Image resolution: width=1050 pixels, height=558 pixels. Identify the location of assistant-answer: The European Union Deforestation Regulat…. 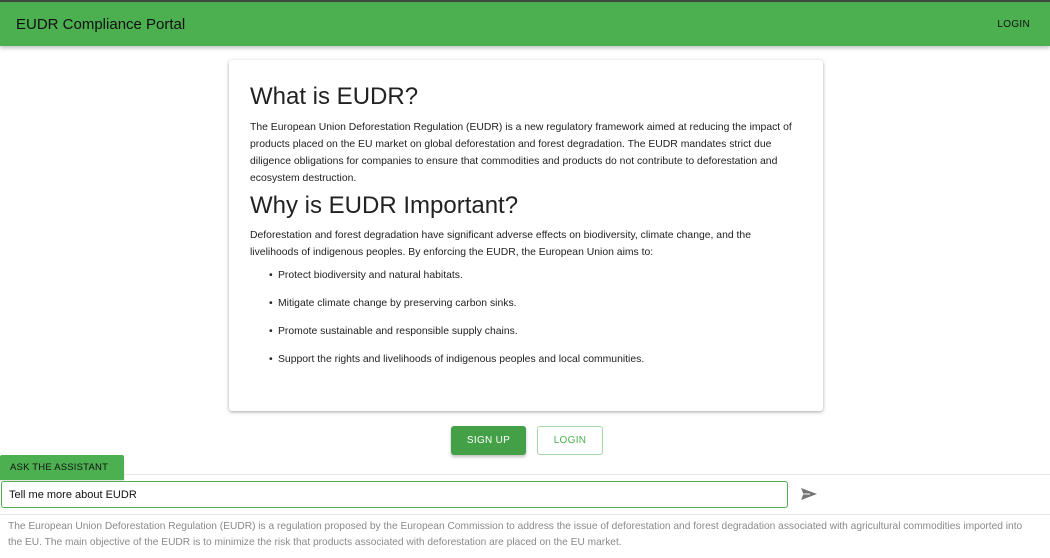
(515, 534).